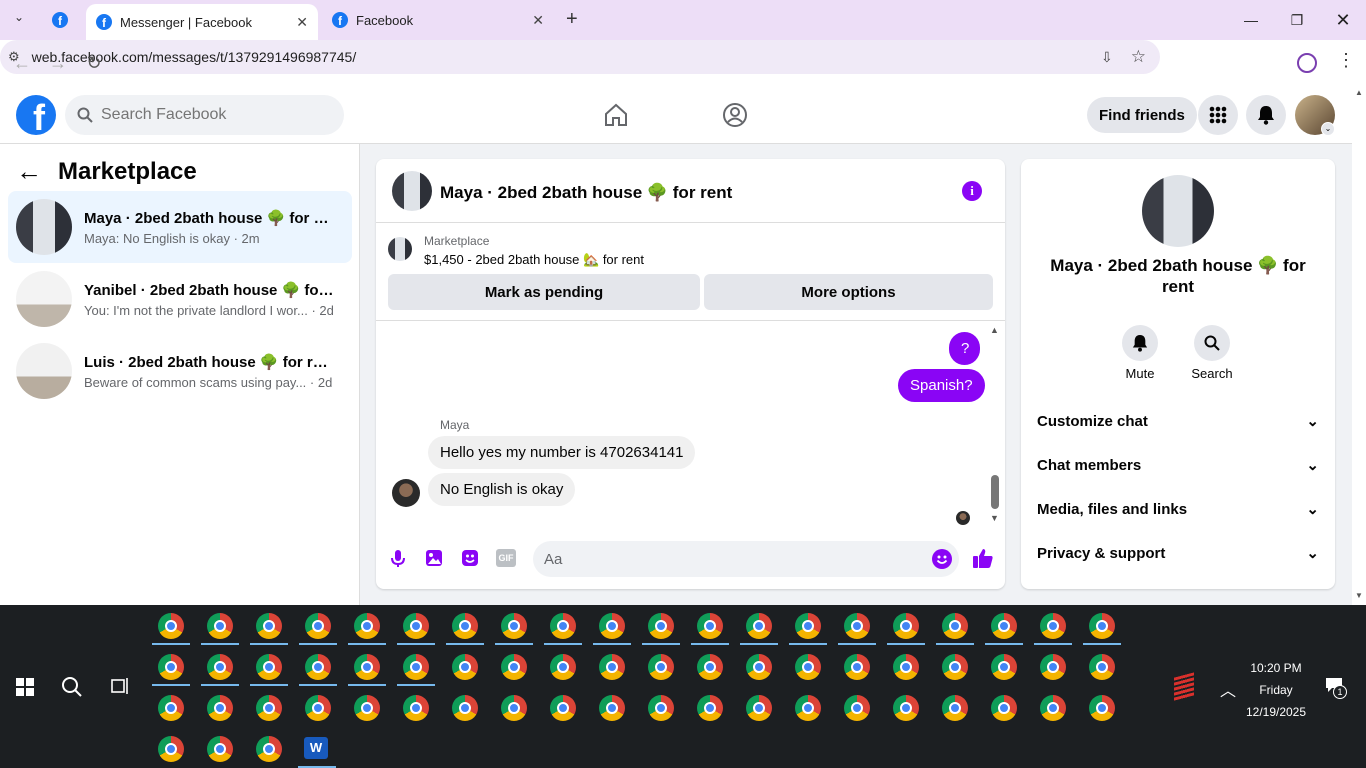  Describe the element at coordinates (22, 63) in the screenshot. I see `back-icon: ←` at that location.